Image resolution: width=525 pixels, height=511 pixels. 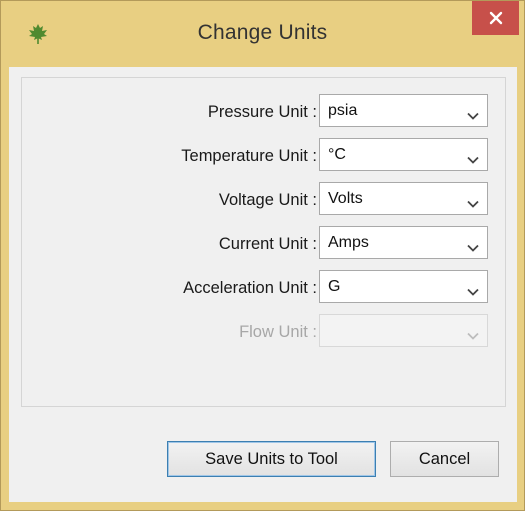 What do you see at coordinates (262, 112) in the screenshot?
I see `pressure-unit-label: Pressure Unit :` at bounding box center [262, 112].